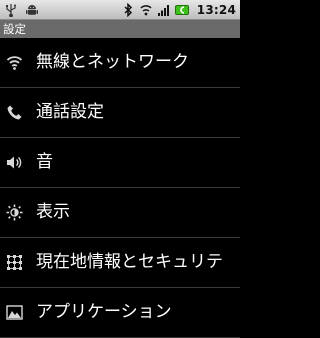  Describe the element at coordinates (14, 112) in the screenshot. I see `phone-icon` at that location.